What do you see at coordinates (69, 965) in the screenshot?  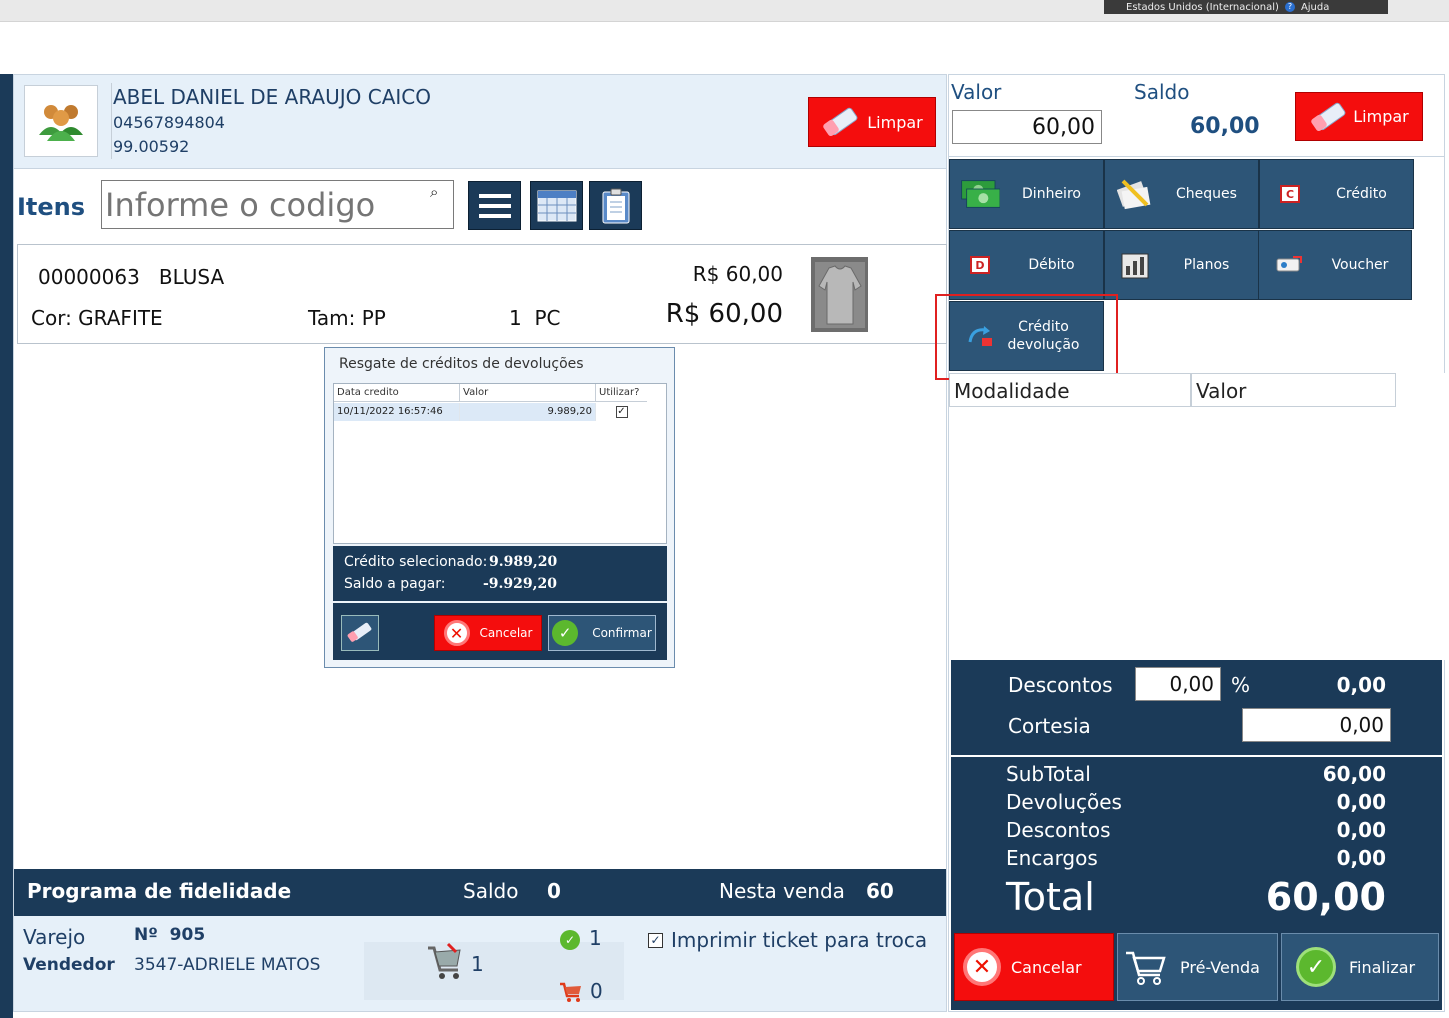 I see `seller-label: Vendedor` at bounding box center [69, 965].